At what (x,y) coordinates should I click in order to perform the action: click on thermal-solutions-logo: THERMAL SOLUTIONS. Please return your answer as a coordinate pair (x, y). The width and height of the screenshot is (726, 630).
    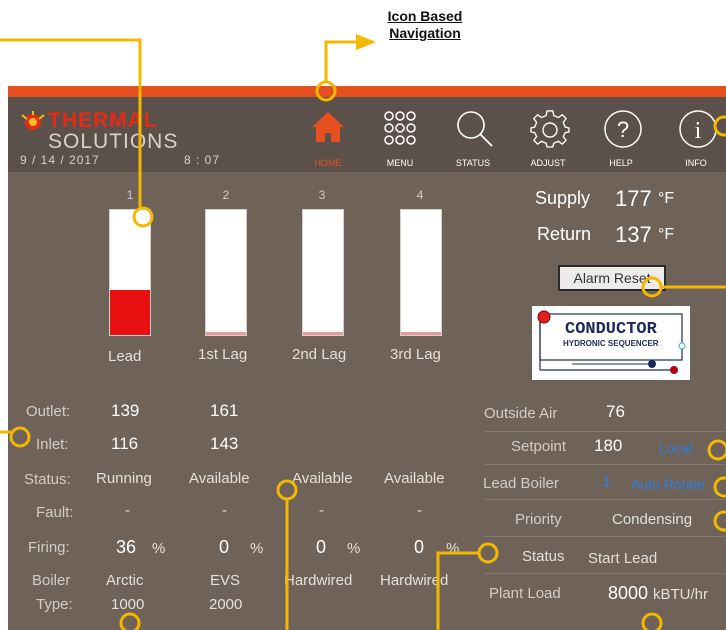
    Looking at the image, I should click on (120, 131).